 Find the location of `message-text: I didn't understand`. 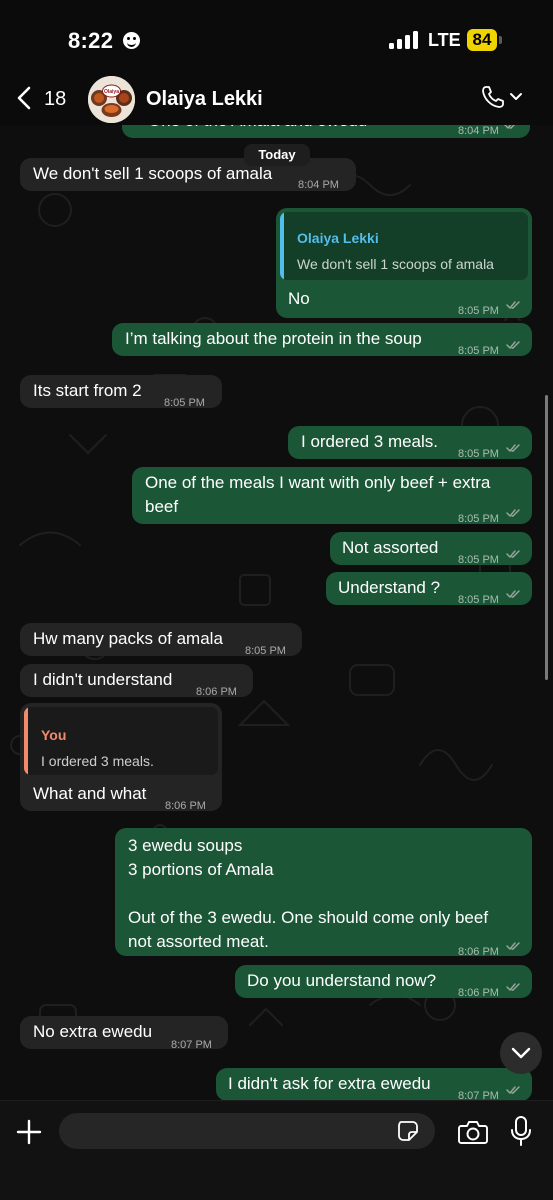

message-text: I didn't understand is located at coordinates (103, 679).